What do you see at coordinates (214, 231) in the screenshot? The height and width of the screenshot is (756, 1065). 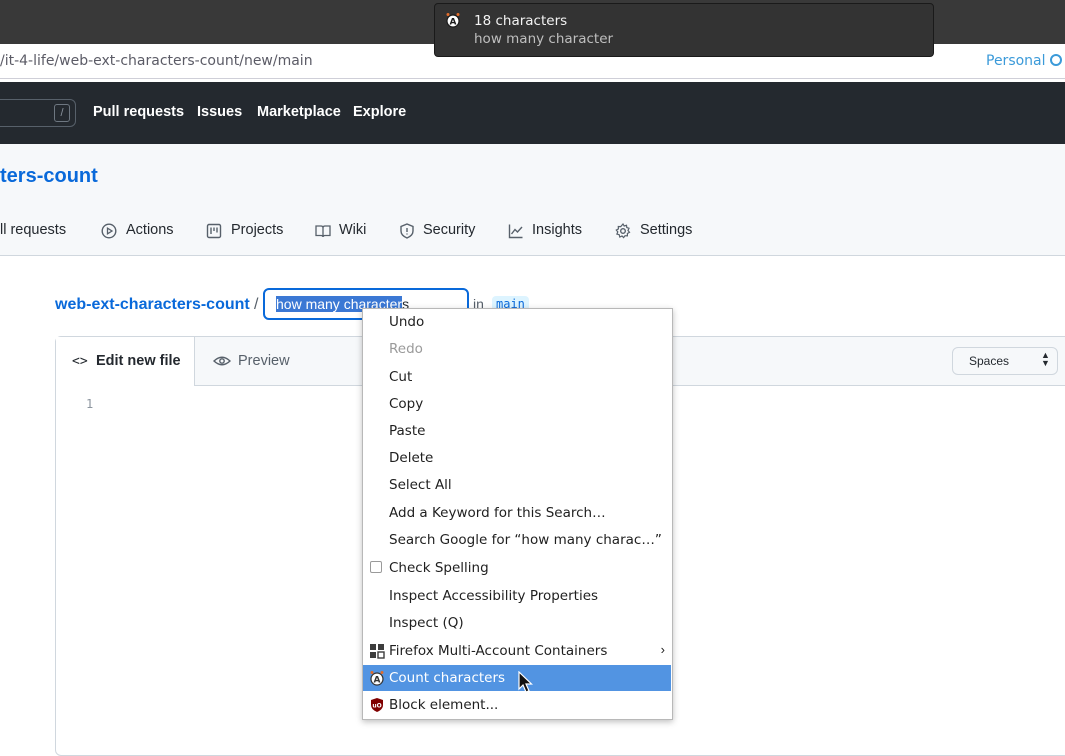 I see `project-board-icon` at bounding box center [214, 231].